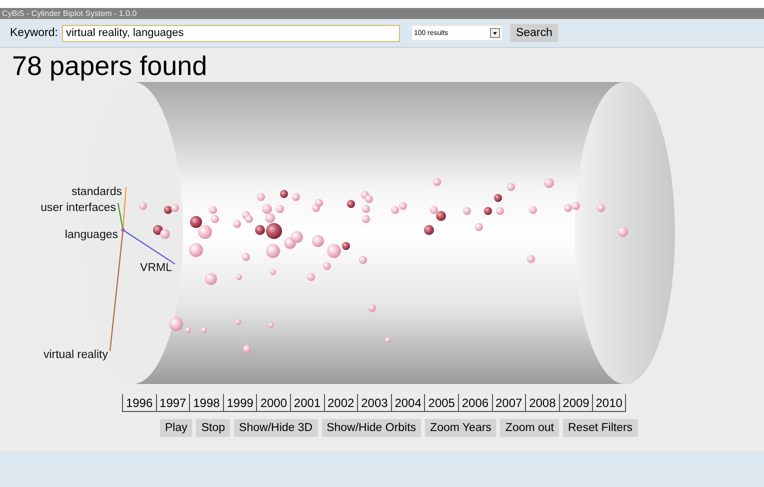 The height and width of the screenshot is (487, 764). I want to click on year-tab: 2000, so click(273, 403).